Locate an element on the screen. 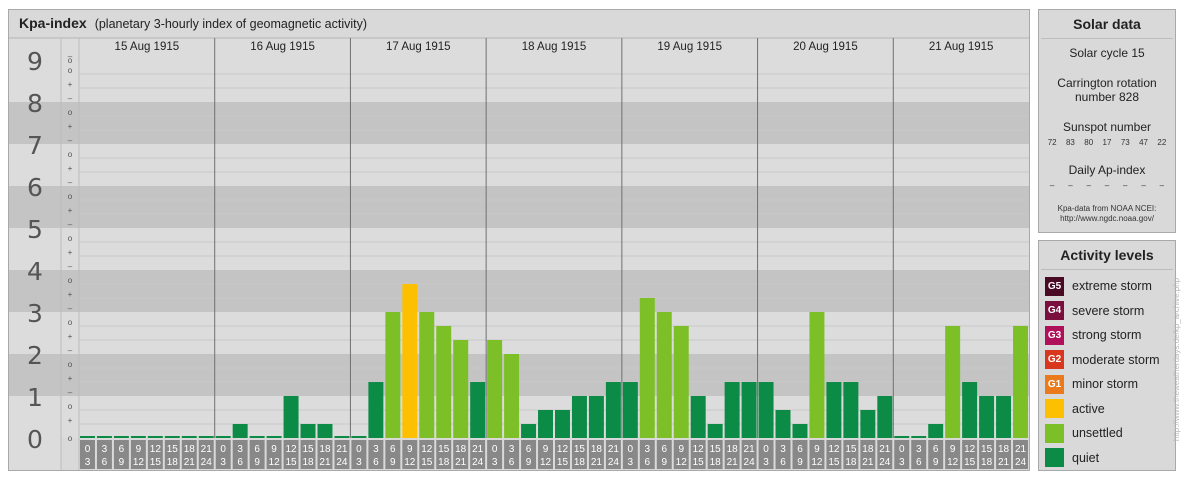 Image resolution: width=1184 pixels, height=480 pixels. y-tick-label: 7 is located at coordinates (35, 145).